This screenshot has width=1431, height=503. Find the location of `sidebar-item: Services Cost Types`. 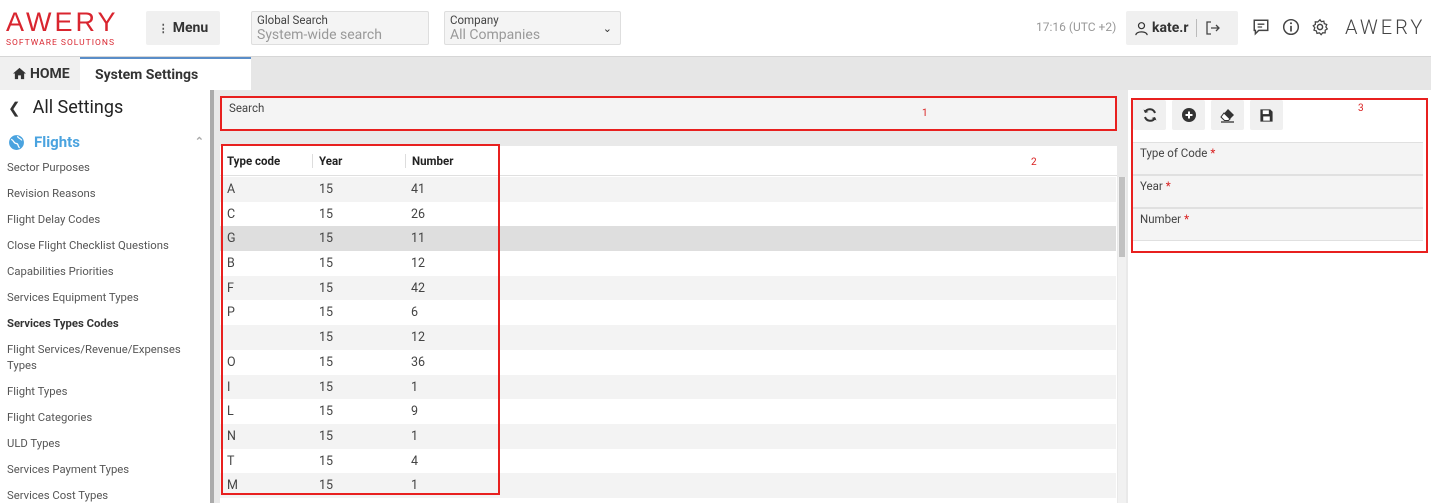

sidebar-item: Services Cost Types is located at coordinates (104, 495).